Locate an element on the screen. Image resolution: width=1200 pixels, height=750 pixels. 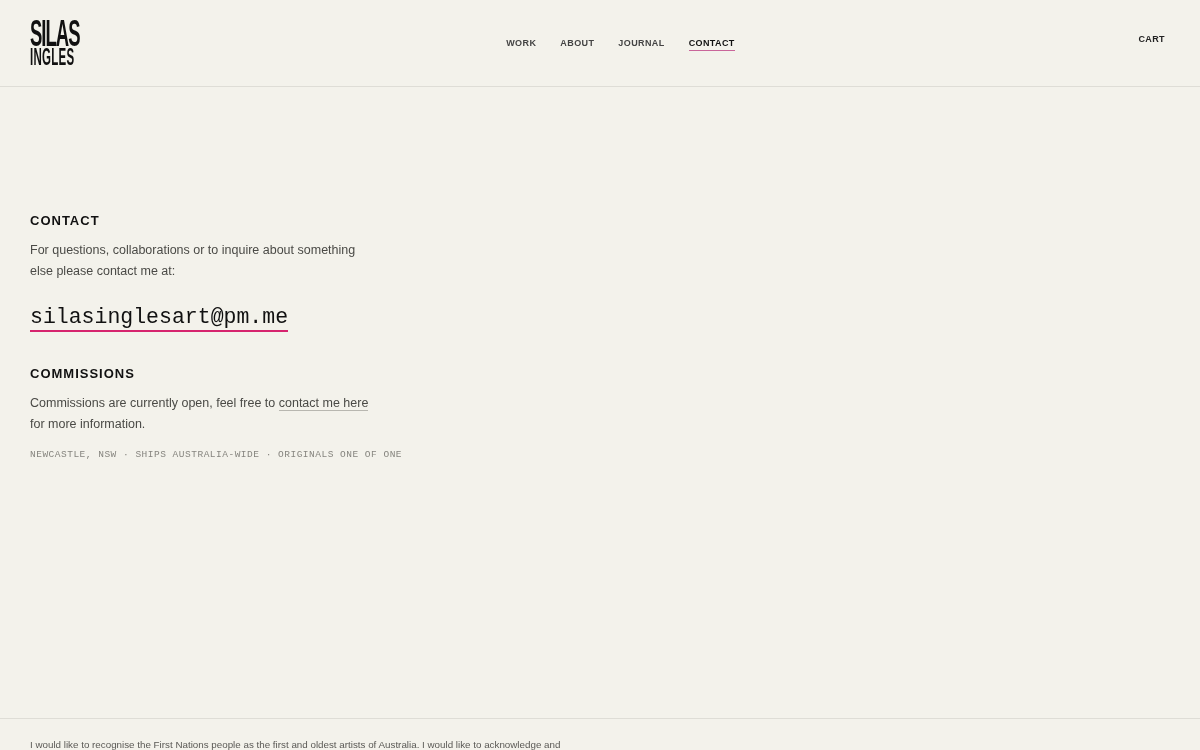
section-heading: CONTACT is located at coordinates (65, 220).